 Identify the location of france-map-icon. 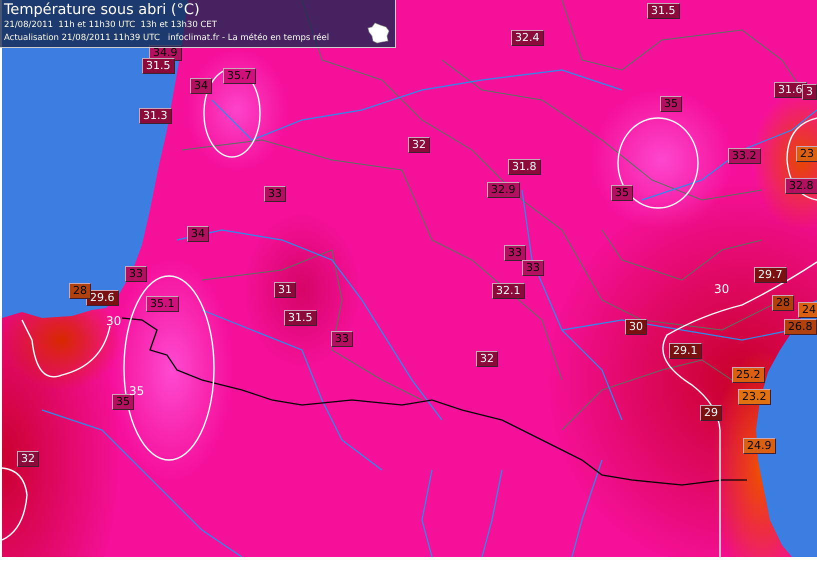
(379, 33).